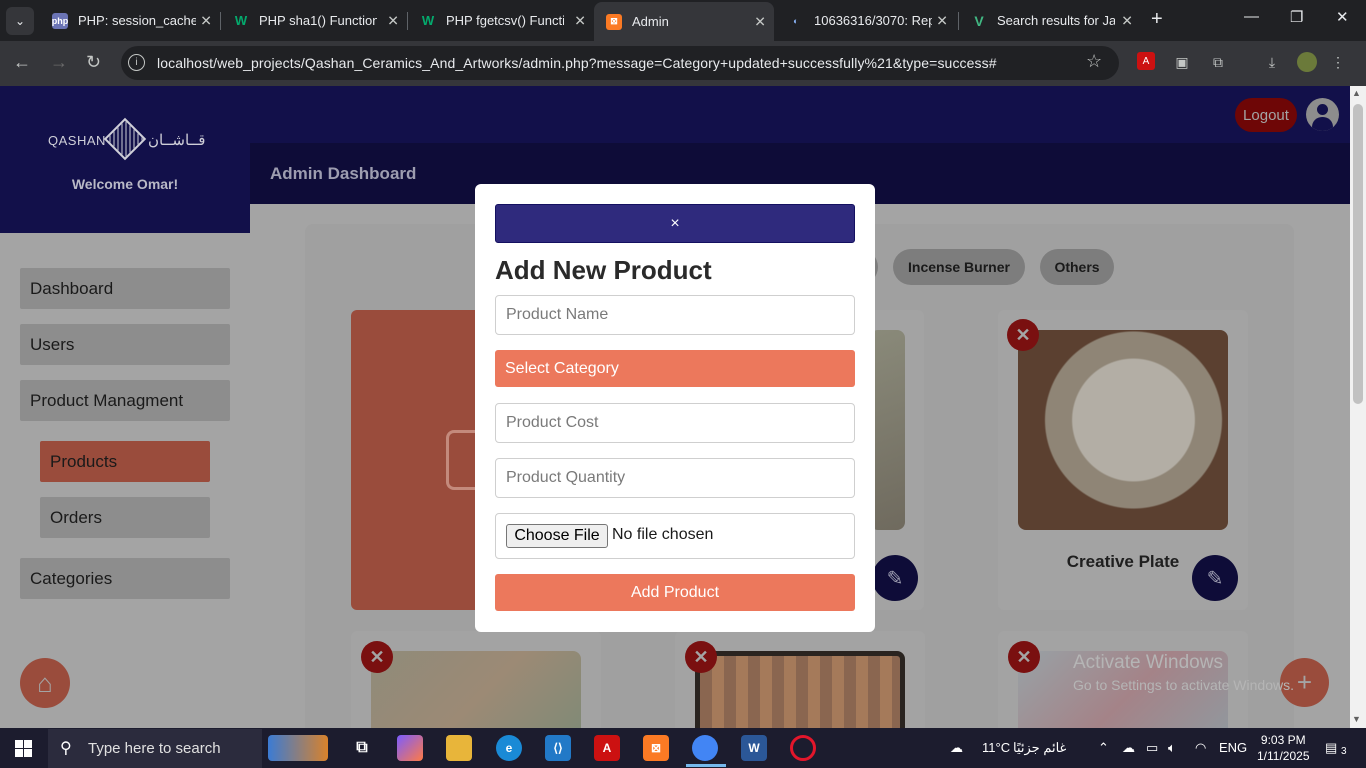 The image size is (1366, 768). Describe the element at coordinates (1251, 16) in the screenshot. I see `minimize-icon: —` at that location.